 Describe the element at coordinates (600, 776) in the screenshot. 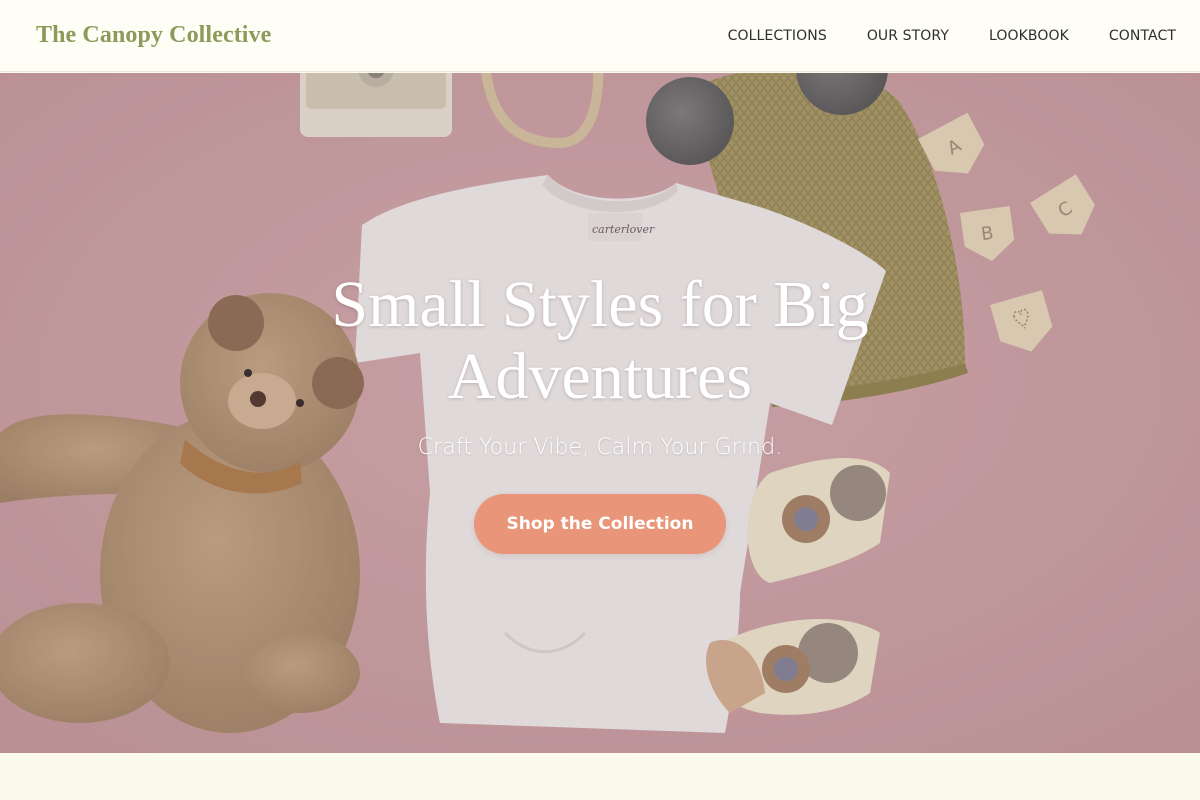

I see `next-section-band` at that location.